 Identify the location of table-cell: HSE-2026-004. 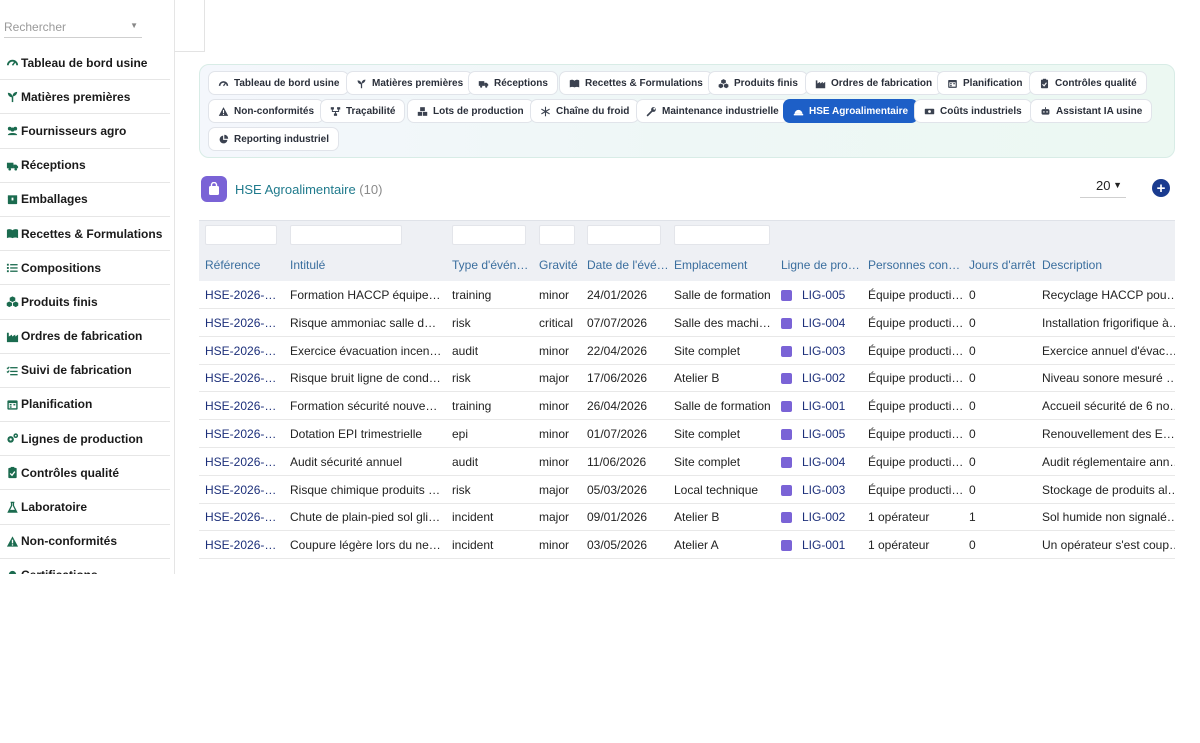
(244, 462).